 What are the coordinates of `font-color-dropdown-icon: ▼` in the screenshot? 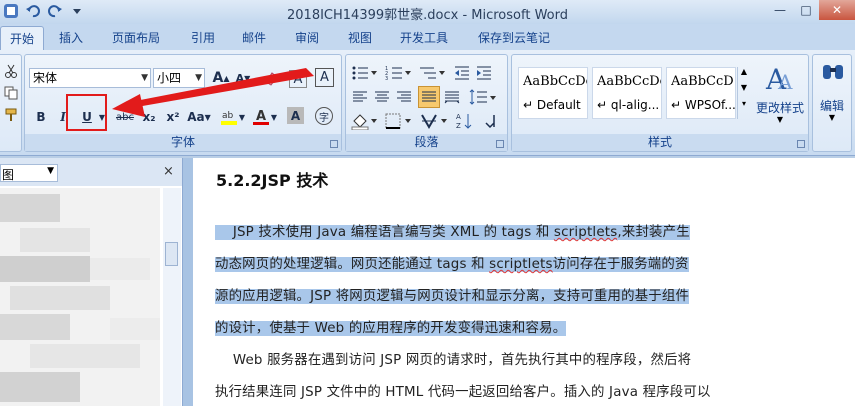 It's located at (274, 117).